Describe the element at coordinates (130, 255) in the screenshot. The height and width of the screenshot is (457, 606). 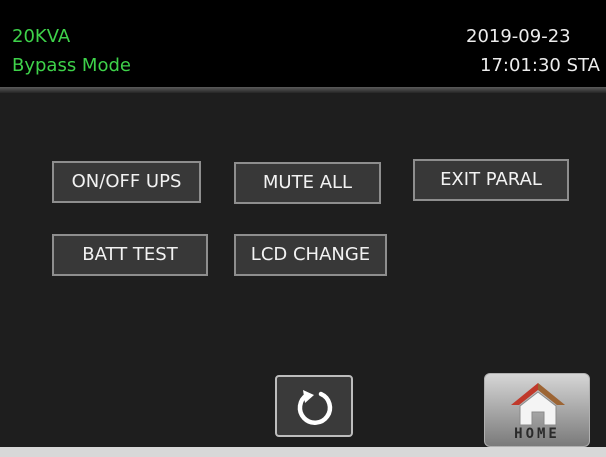
I see `batt-test-button: BATT TEST` at that location.